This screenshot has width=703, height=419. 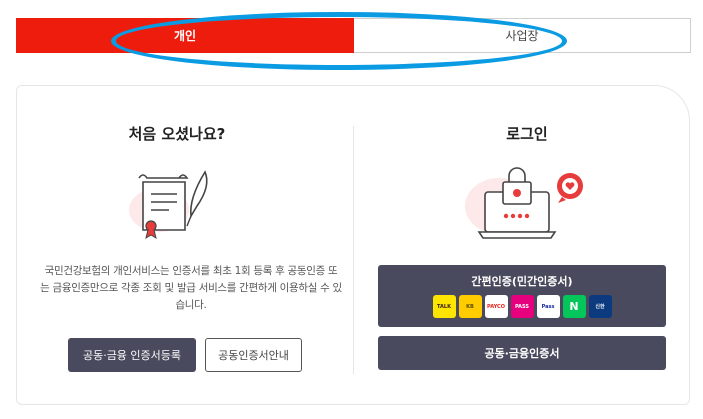 I want to click on pass-icon: PASS, so click(x=522, y=306).